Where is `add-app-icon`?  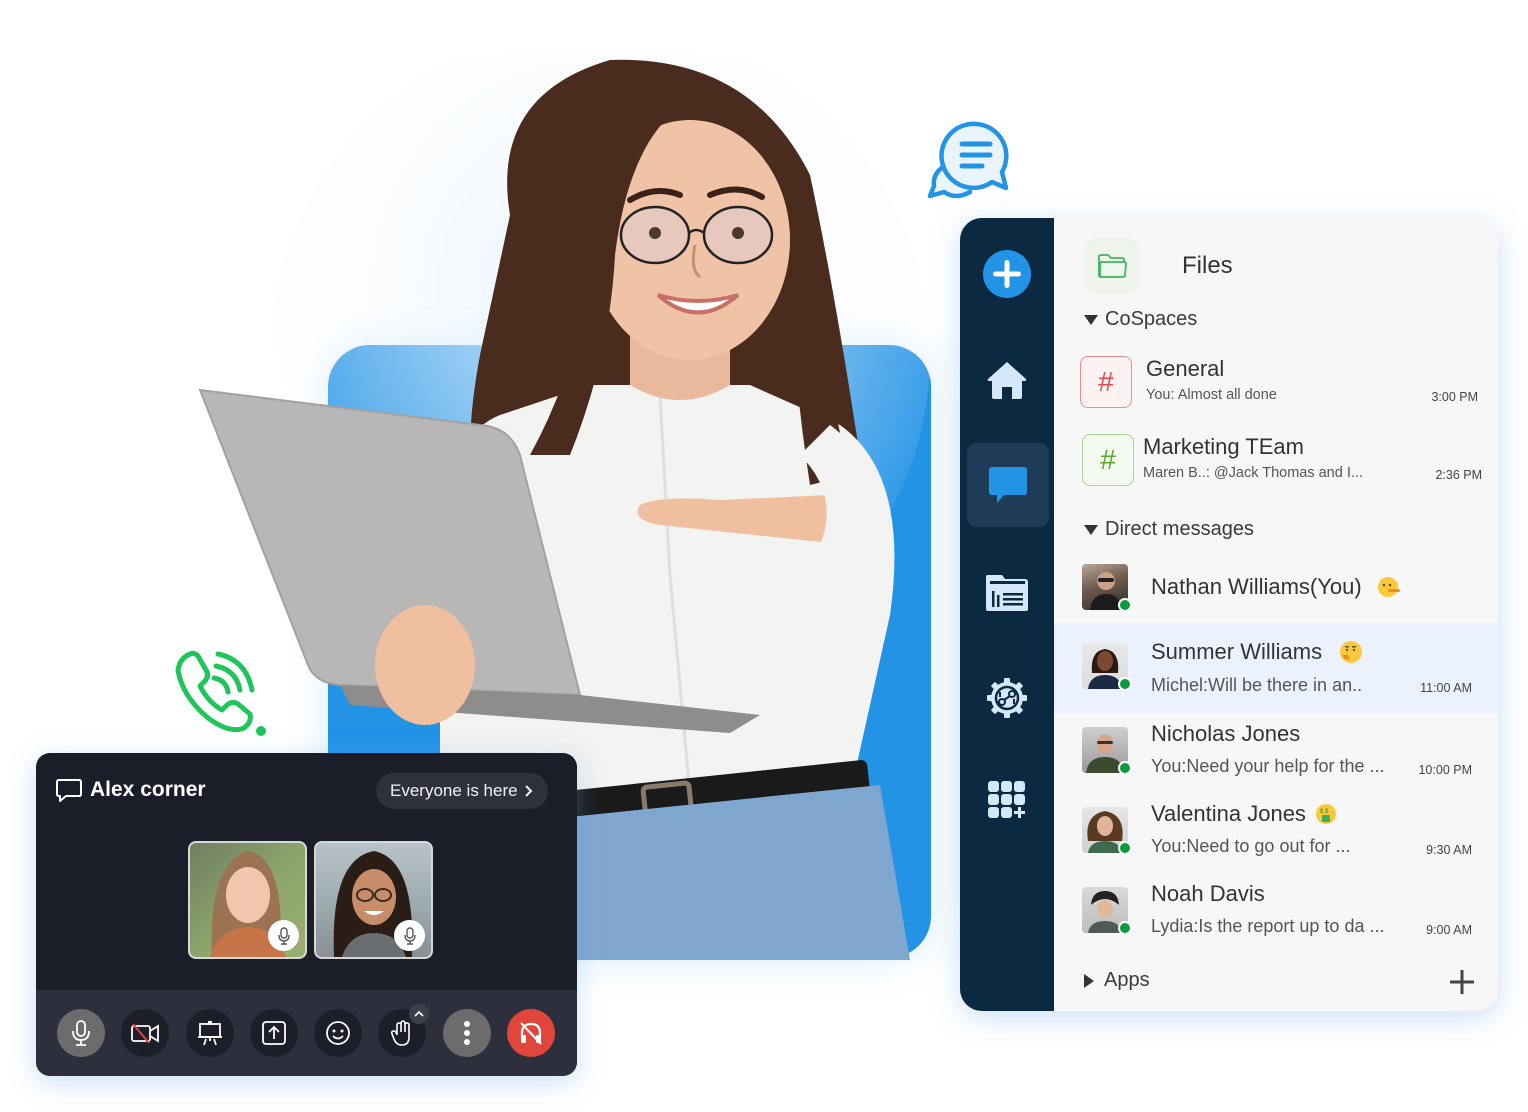 add-app-icon is located at coordinates (1462, 982).